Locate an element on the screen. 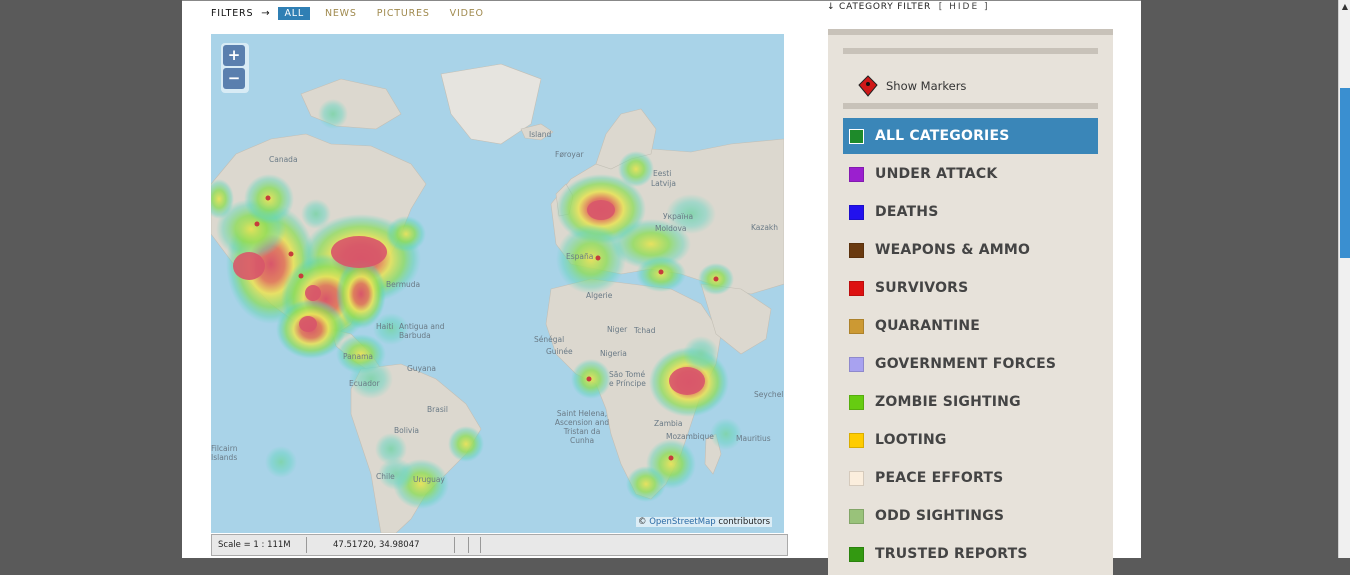  map-label: Island is located at coordinates (540, 134).